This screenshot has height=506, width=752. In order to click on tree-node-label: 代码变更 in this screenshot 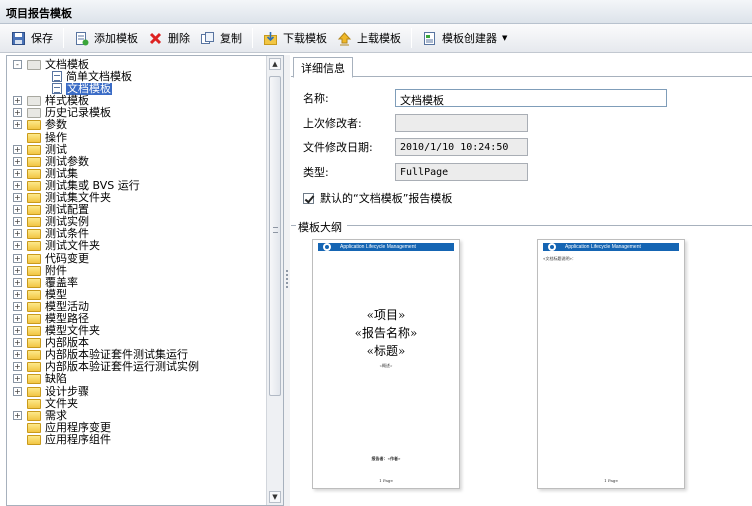, I will do `click(67, 258)`.